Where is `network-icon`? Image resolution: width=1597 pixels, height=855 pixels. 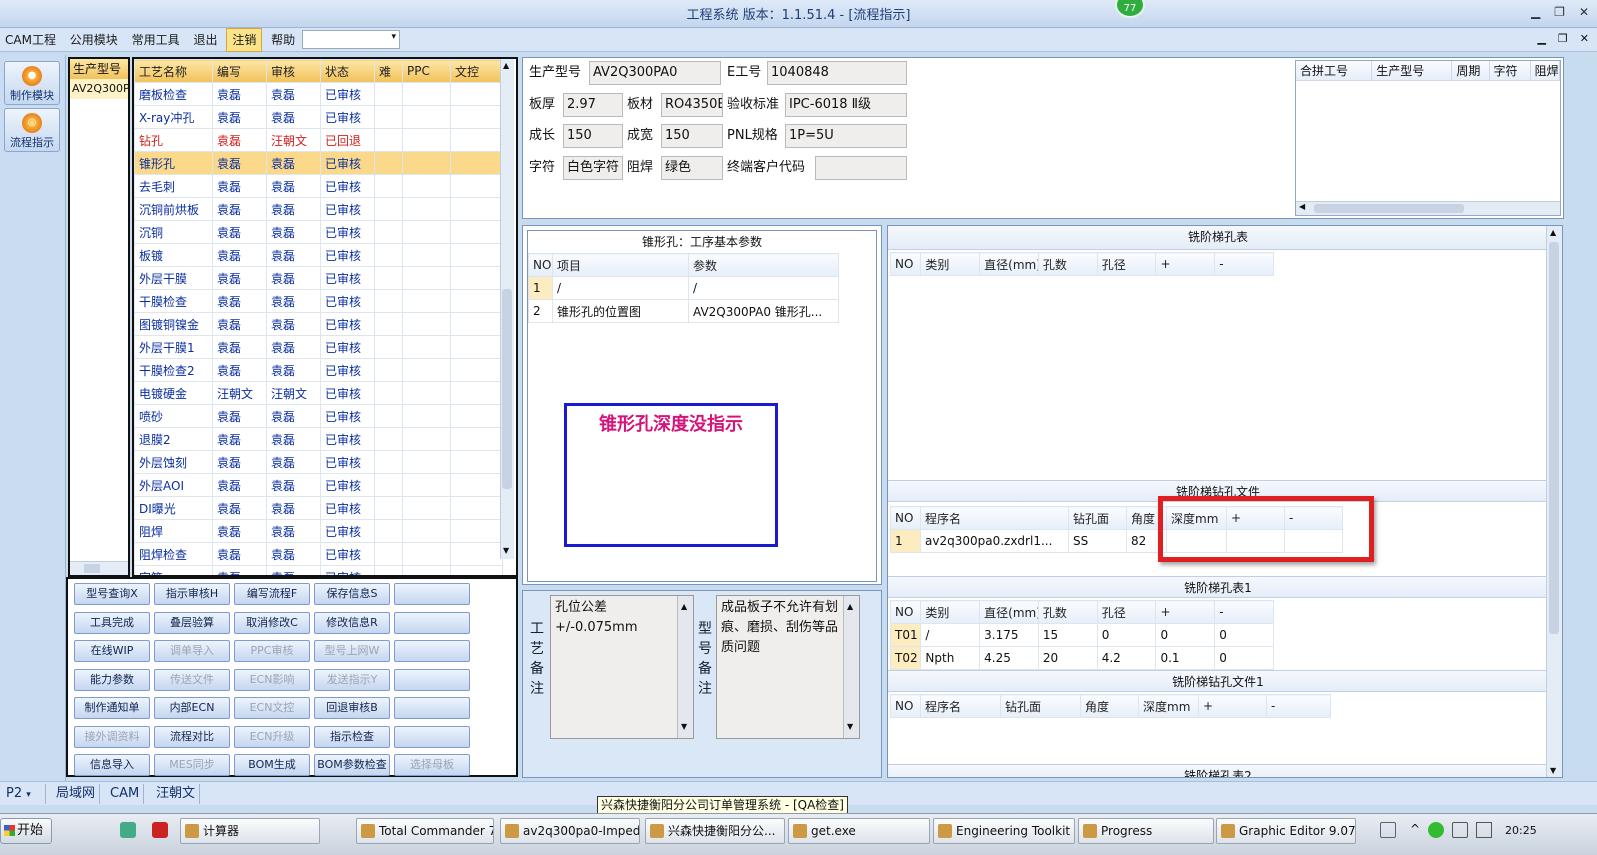
network-icon is located at coordinates (1460, 830).